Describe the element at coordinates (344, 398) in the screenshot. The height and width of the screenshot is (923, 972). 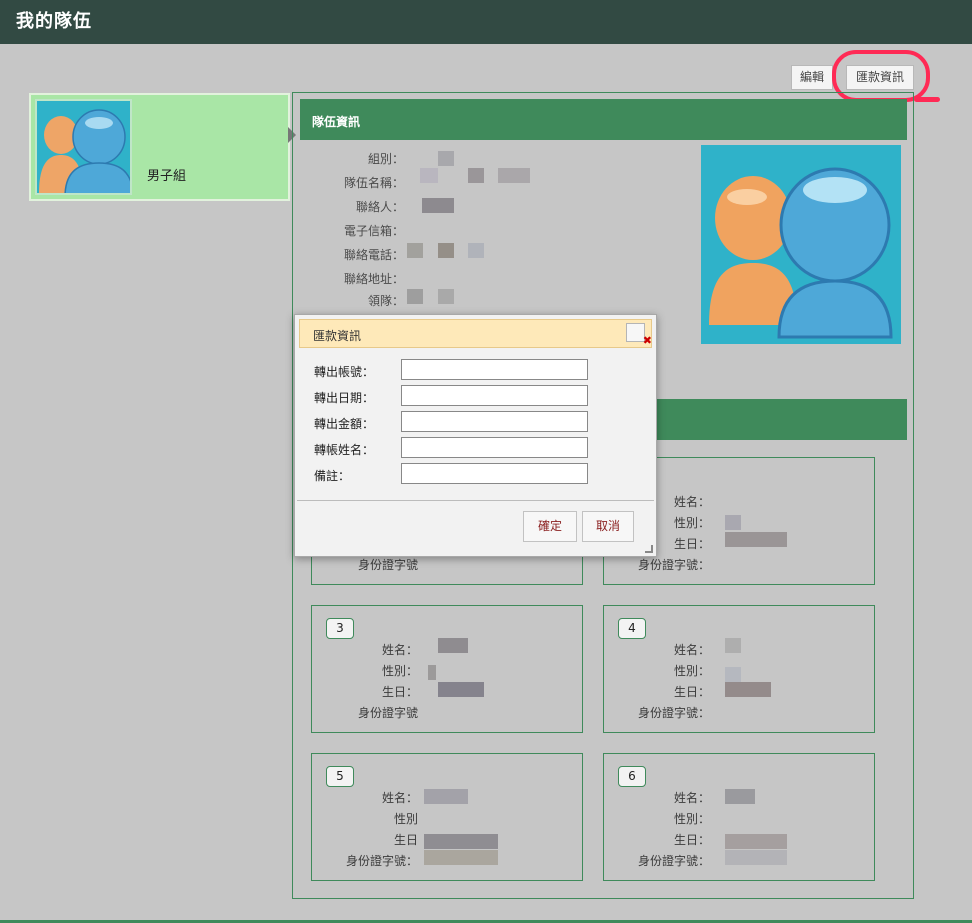
I see `field-label-date: 轉出日期：` at that location.